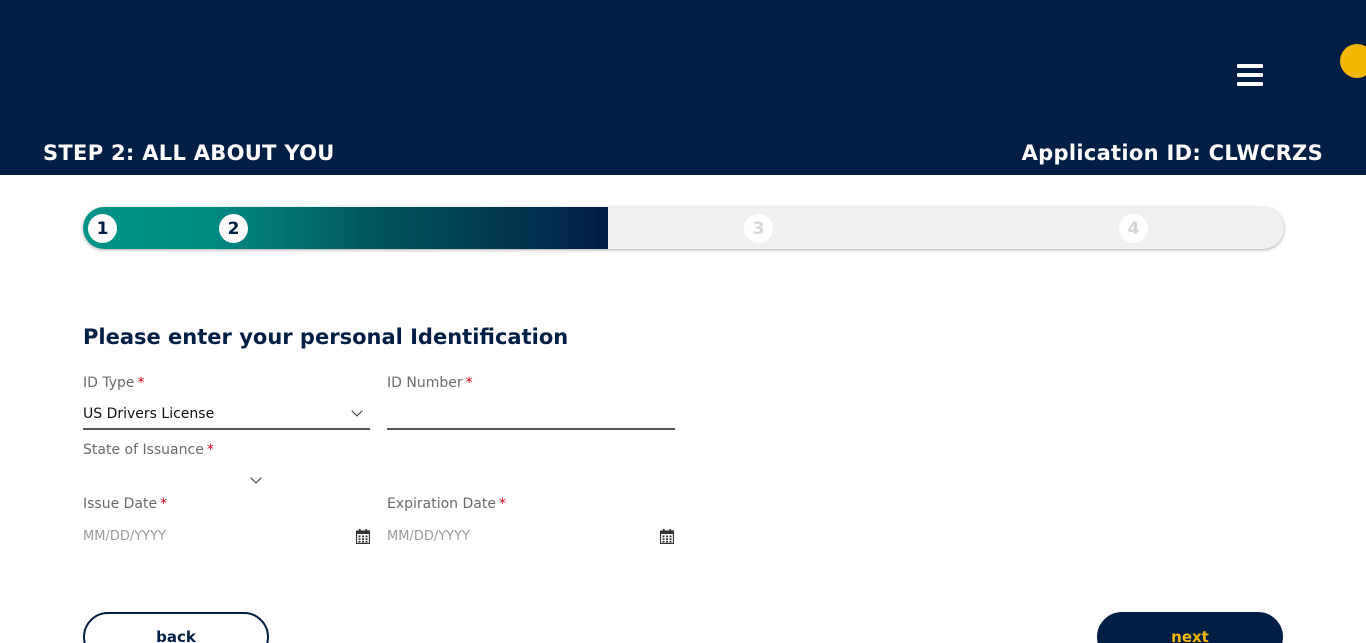 This screenshot has height=643, width=1366. Describe the element at coordinates (517, 536) in the screenshot. I see `expiration-date-input` at that location.